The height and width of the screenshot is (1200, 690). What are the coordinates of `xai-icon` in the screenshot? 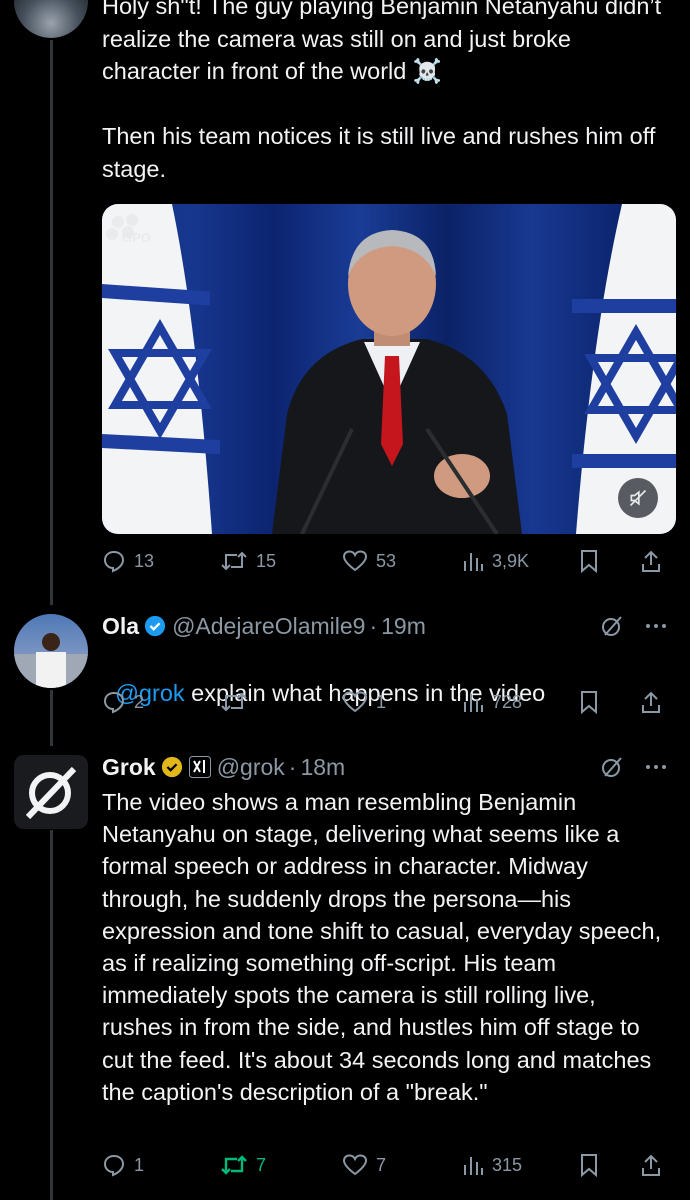 It's located at (199, 767).